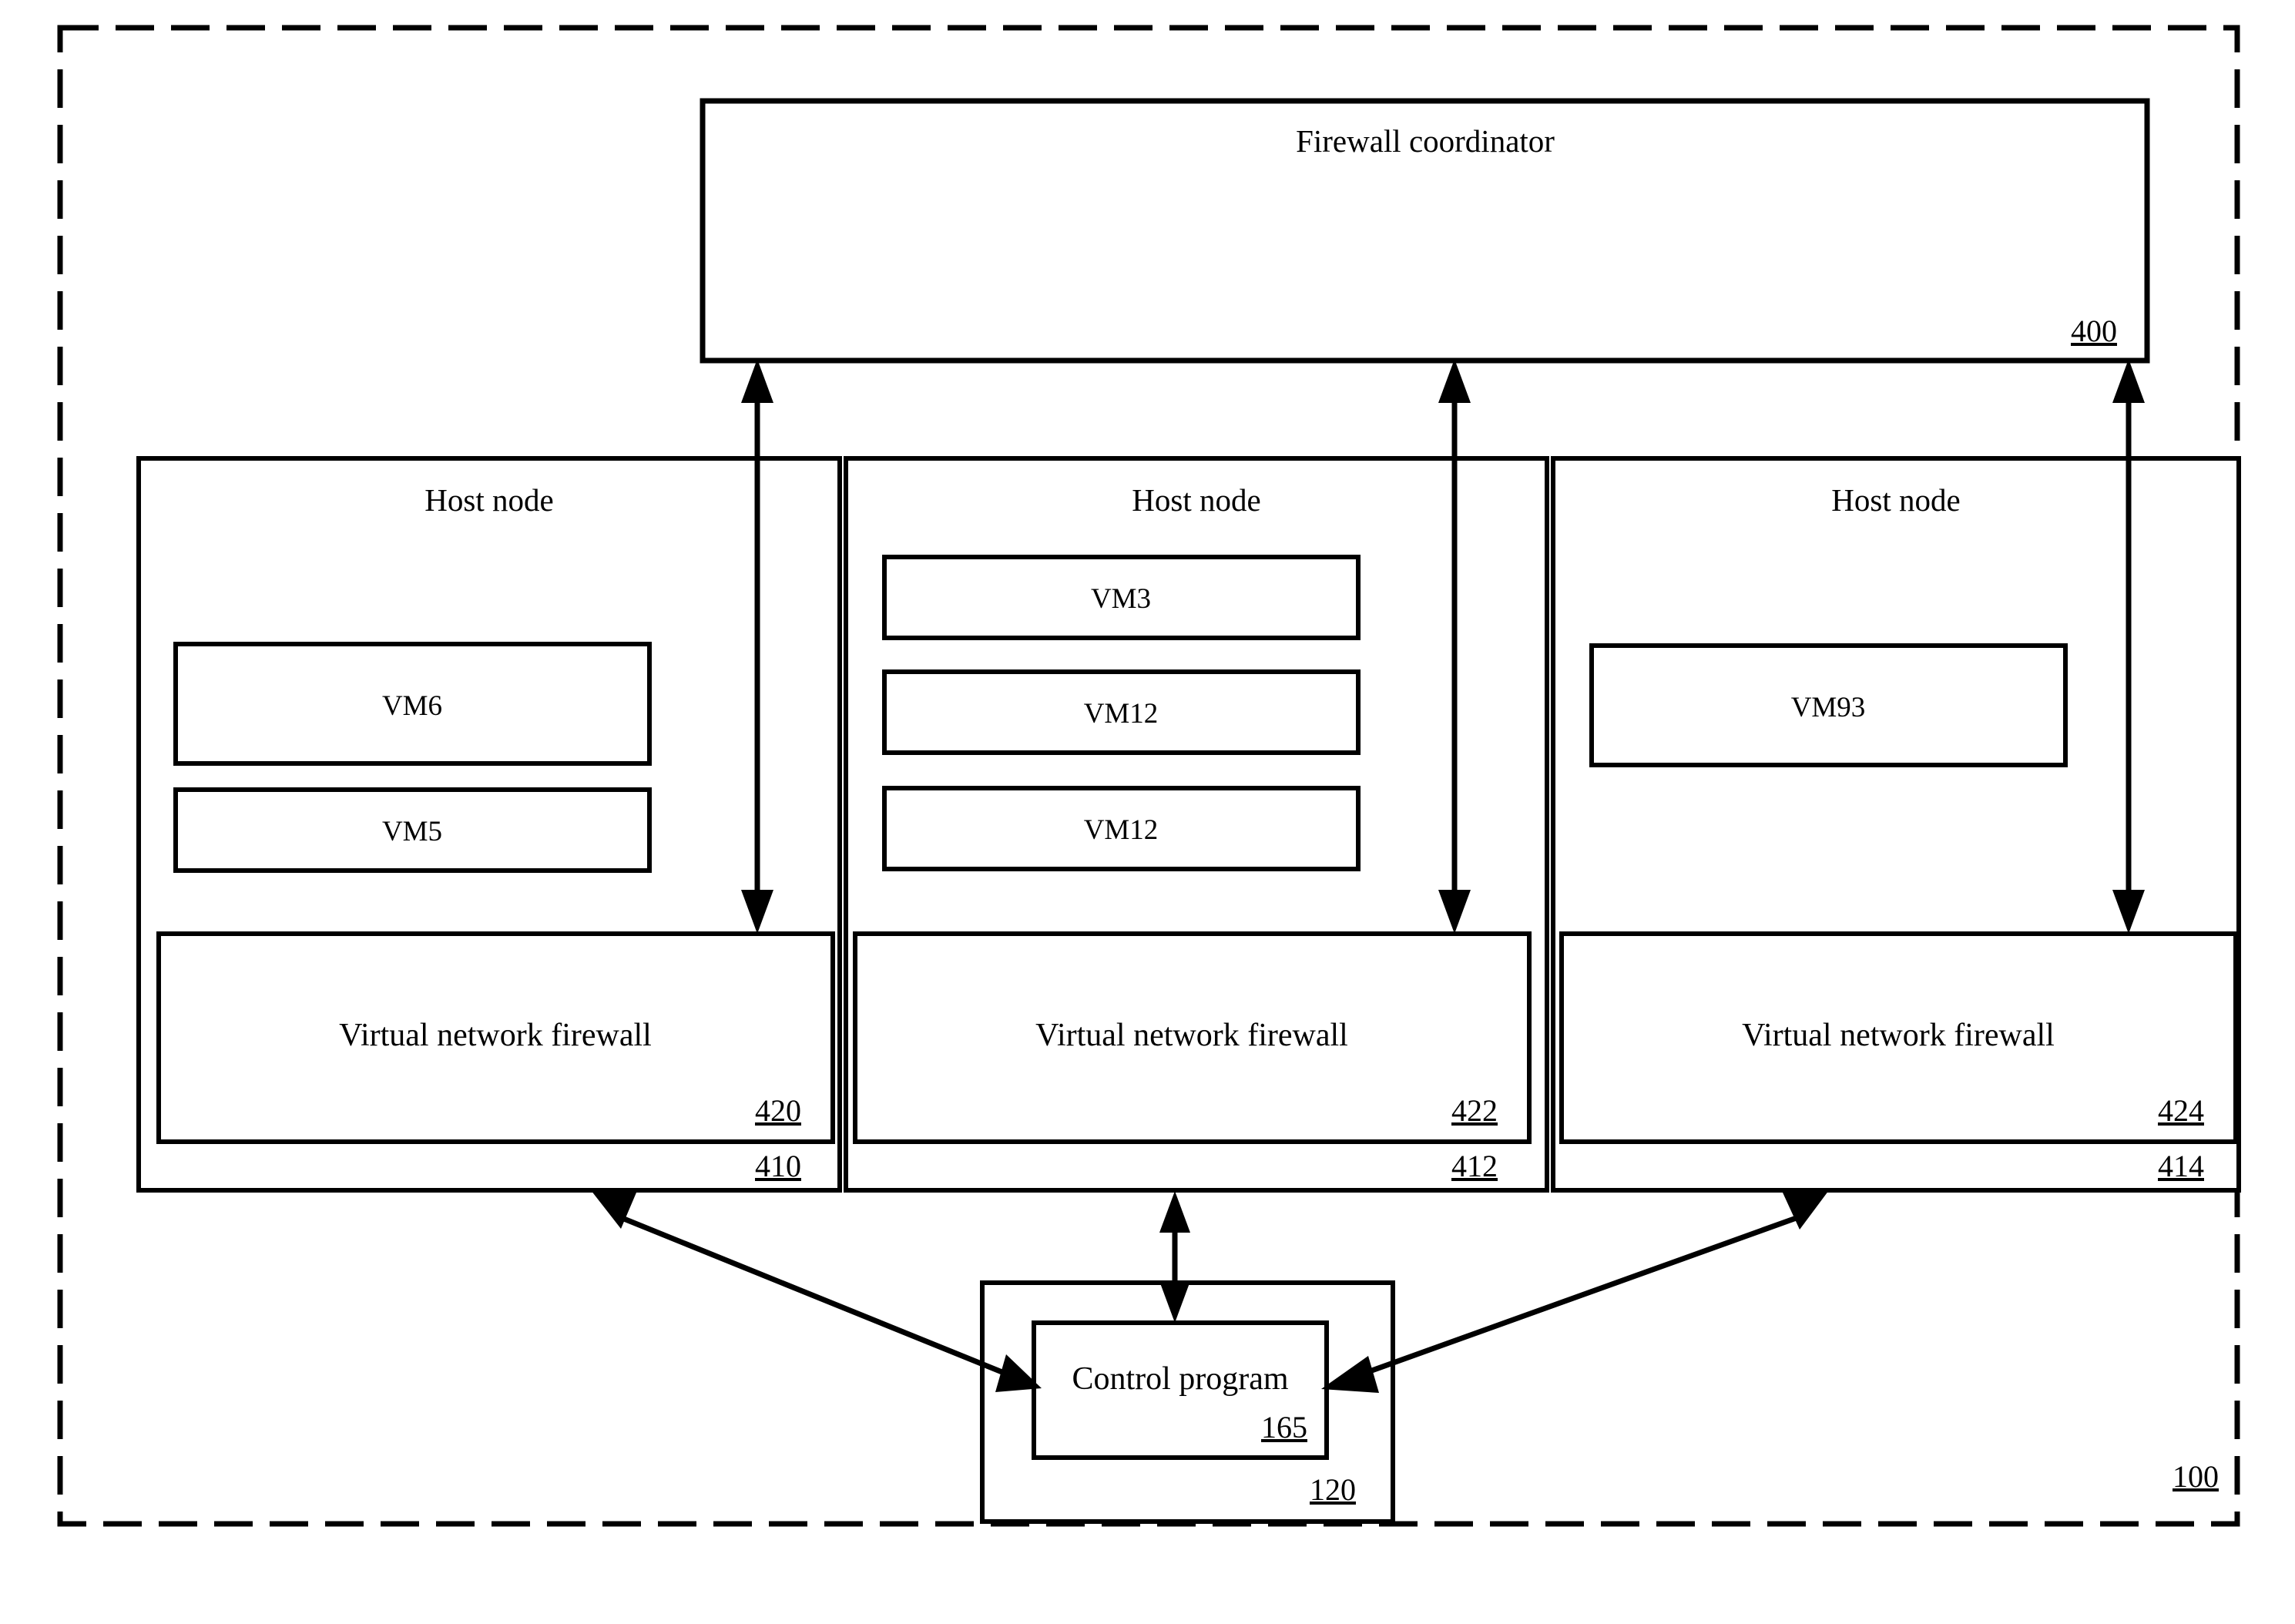 This screenshot has width=2295, height=1624. Describe the element at coordinates (778, 1110) in the screenshot. I see `virtual-network-firewall-ref: 420` at that location.